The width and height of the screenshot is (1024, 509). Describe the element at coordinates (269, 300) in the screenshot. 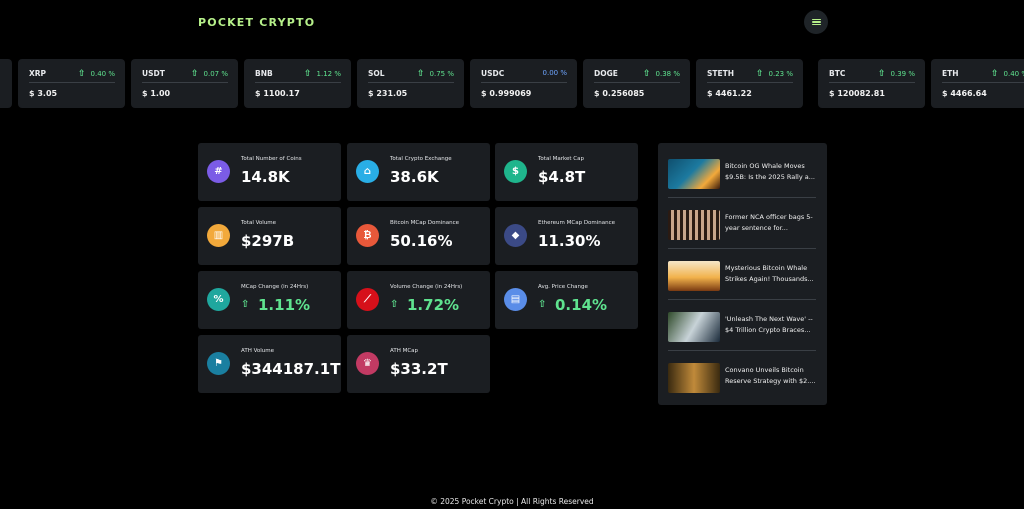

I see `stat-card: % MCap Change (in 24Hrs) ⇧ 1.11%` at that location.